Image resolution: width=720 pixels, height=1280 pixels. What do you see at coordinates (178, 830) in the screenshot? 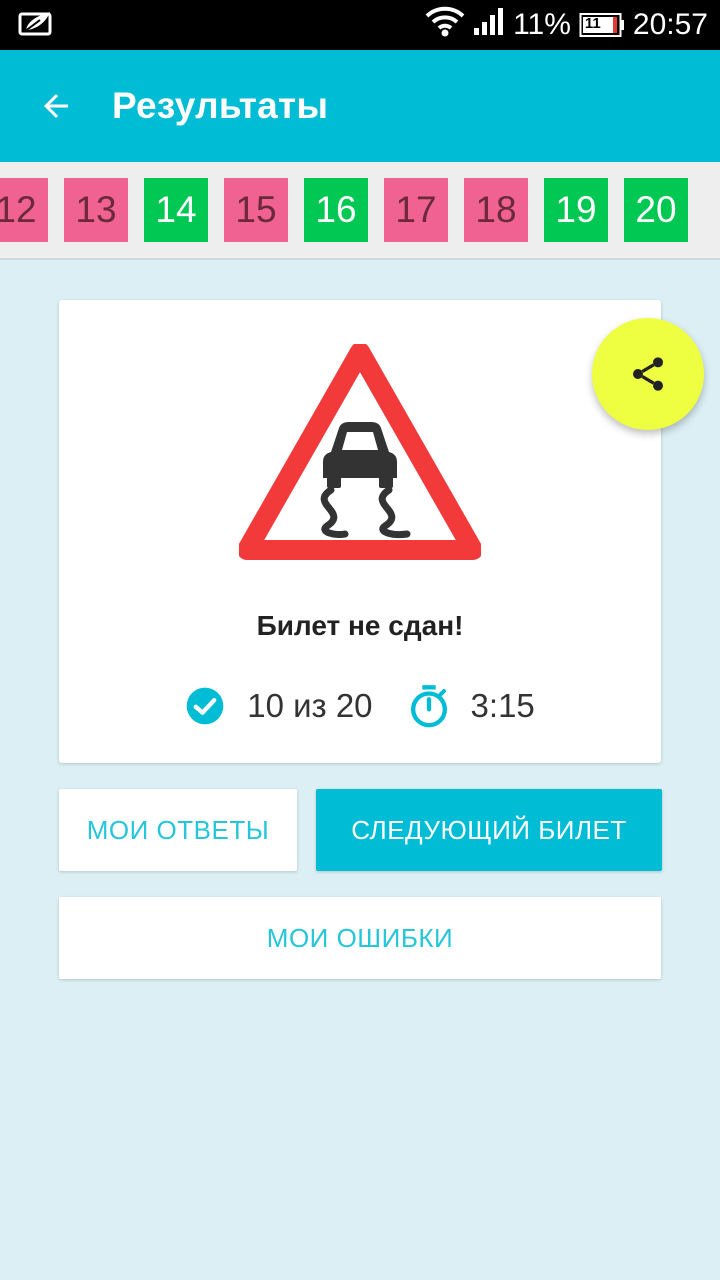
I see `my-answers-button: МОИ ОТВЕТЫ` at bounding box center [178, 830].